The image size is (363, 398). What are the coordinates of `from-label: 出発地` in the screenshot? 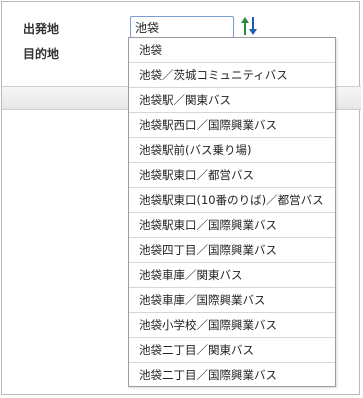 It's located at (41, 29).